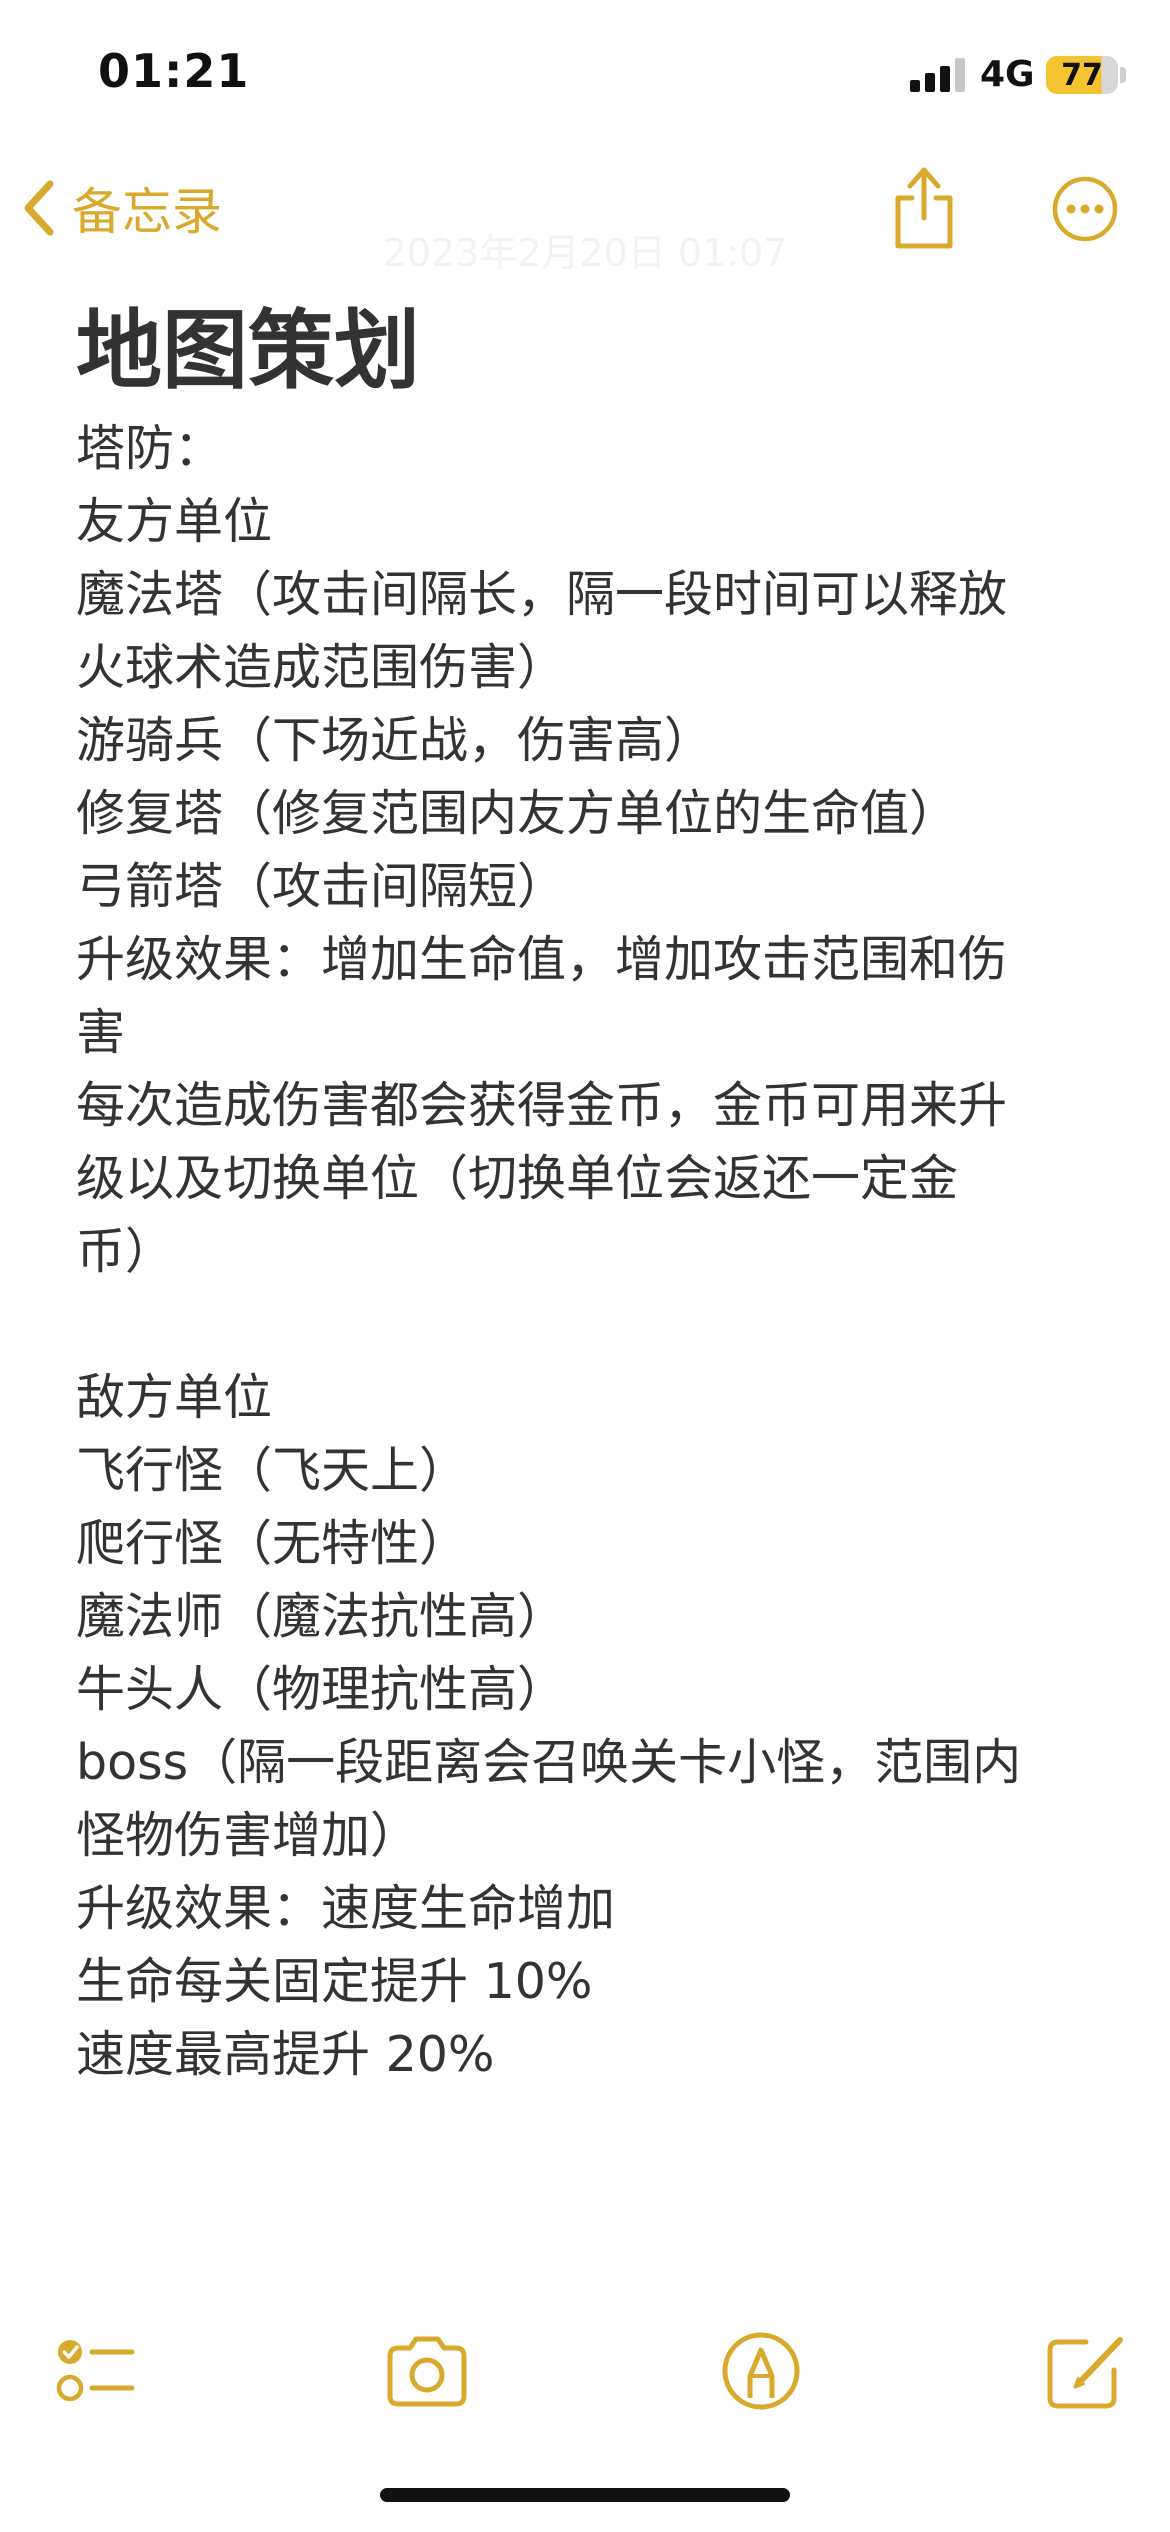 The image size is (1170, 2532). Describe the element at coordinates (248, 351) in the screenshot. I see `note-title: 地图策划` at that location.